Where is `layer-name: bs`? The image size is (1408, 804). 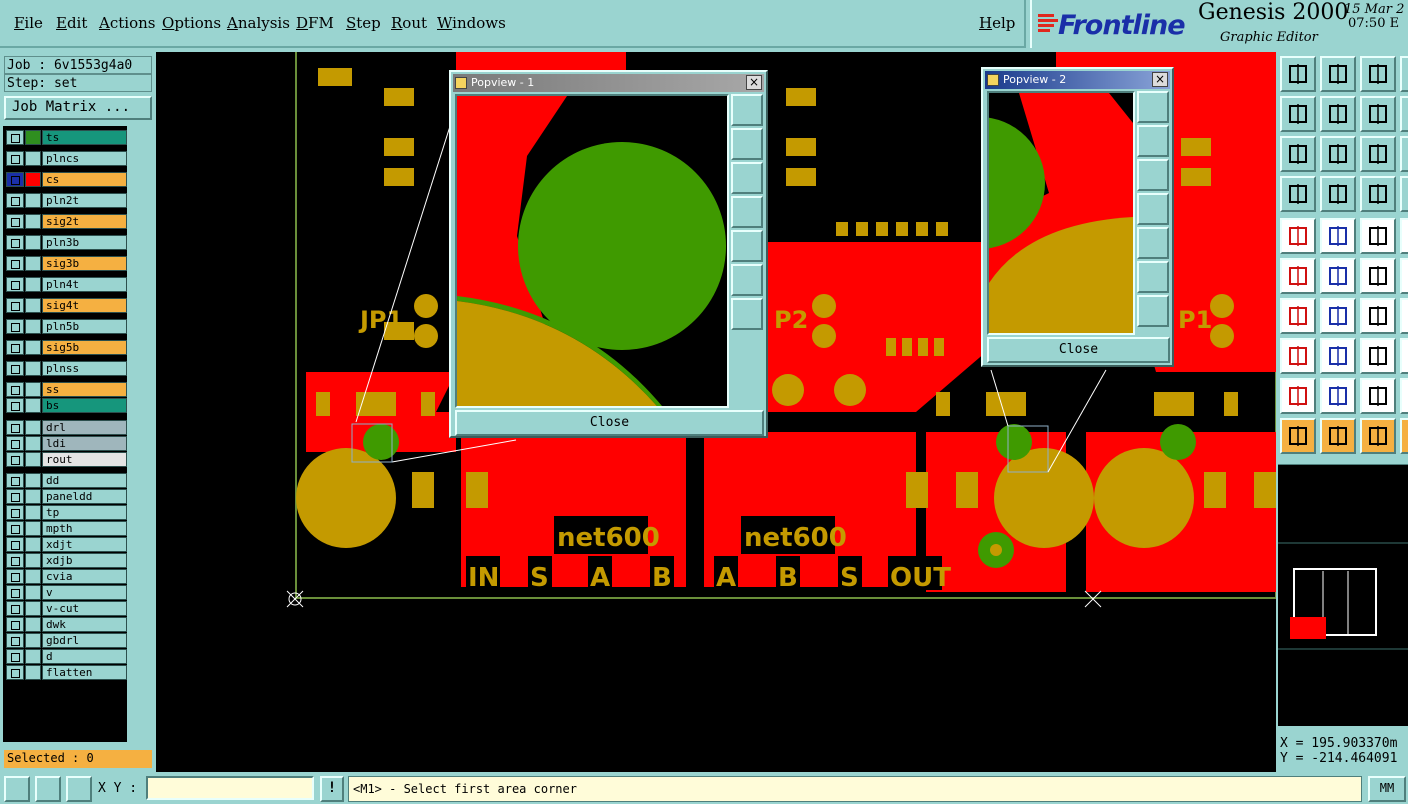 layer-name: bs is located at coordinates (84, 405).